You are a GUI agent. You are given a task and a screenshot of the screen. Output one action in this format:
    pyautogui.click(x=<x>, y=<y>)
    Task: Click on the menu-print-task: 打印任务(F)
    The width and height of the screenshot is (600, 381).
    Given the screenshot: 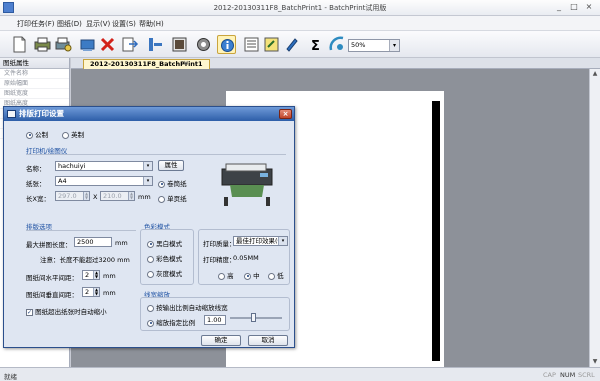 What is the action you would take?
    pyautogui.click(x=36, y=24)
    